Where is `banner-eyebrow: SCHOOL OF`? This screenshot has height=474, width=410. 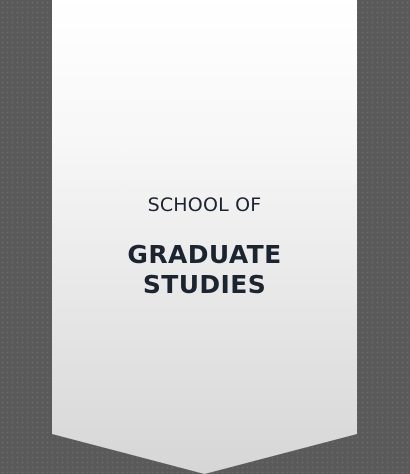 banner-eyebrow: SCHOOL OF is located at coordinates (204, 205).